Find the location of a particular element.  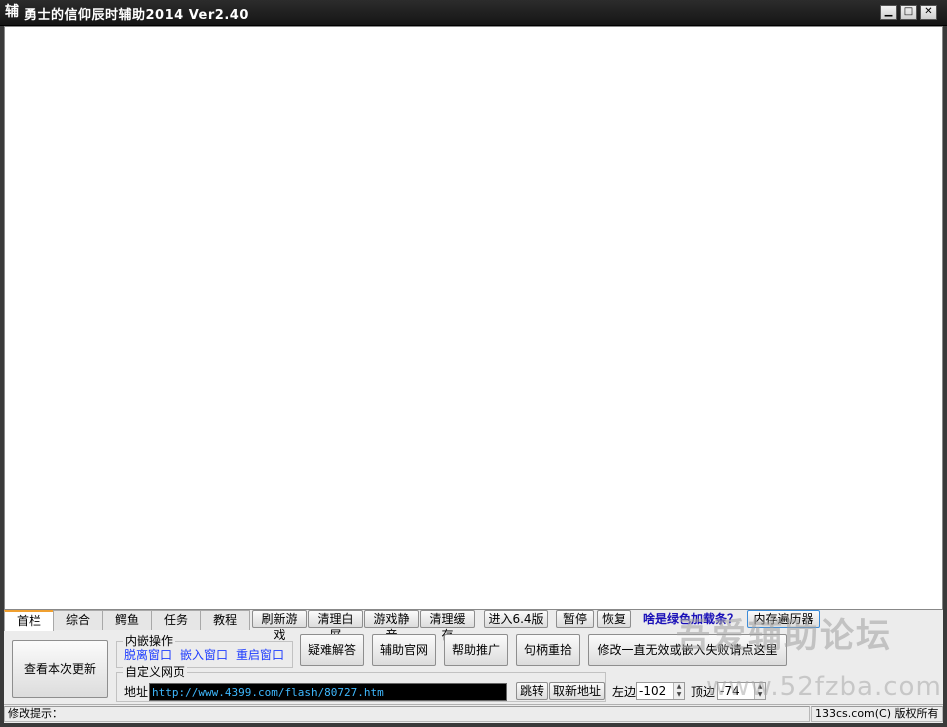

minimize-button: ▁ is located at coordinates (888, 12).